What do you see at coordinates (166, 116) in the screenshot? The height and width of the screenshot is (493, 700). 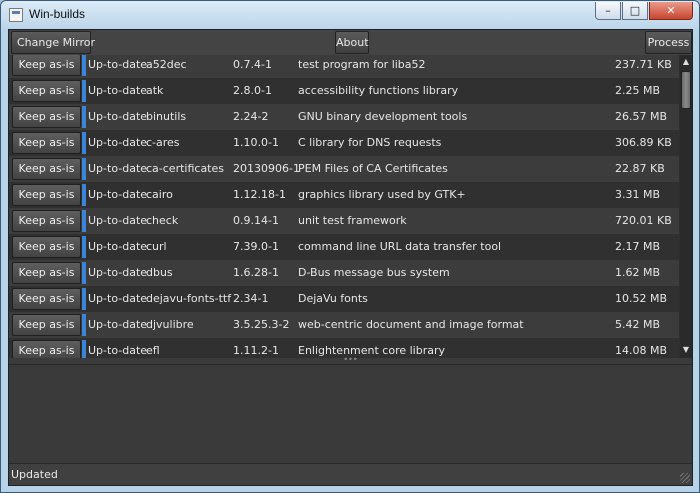 I see `name-cell: binutils` at bounding box center [166, 116].